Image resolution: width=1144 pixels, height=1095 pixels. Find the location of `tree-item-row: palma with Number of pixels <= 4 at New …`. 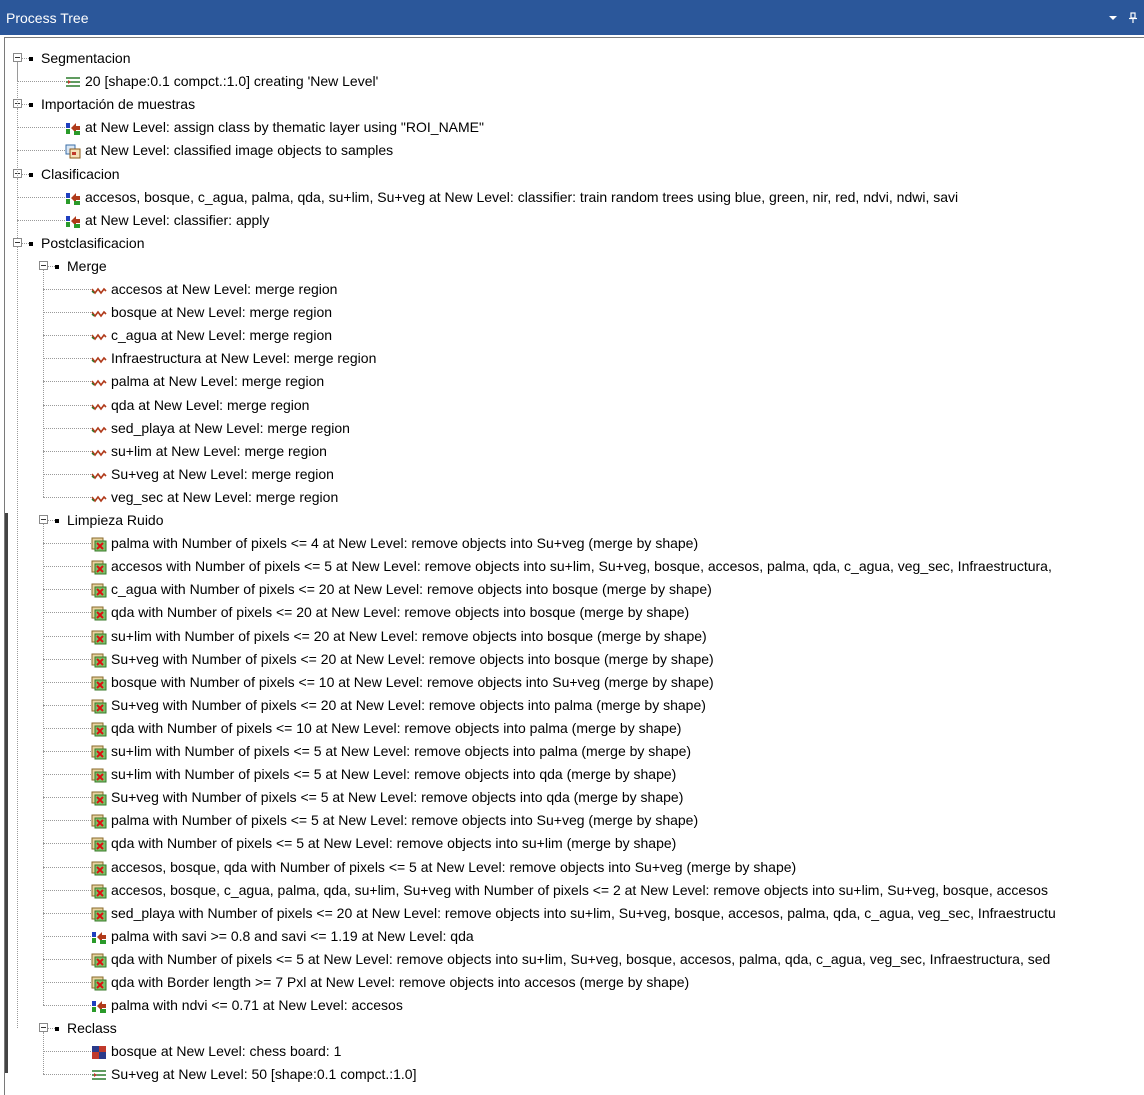

tree-item-row: palma with Number of pixels <= 4 at New … is located at coordinates (574, 543).